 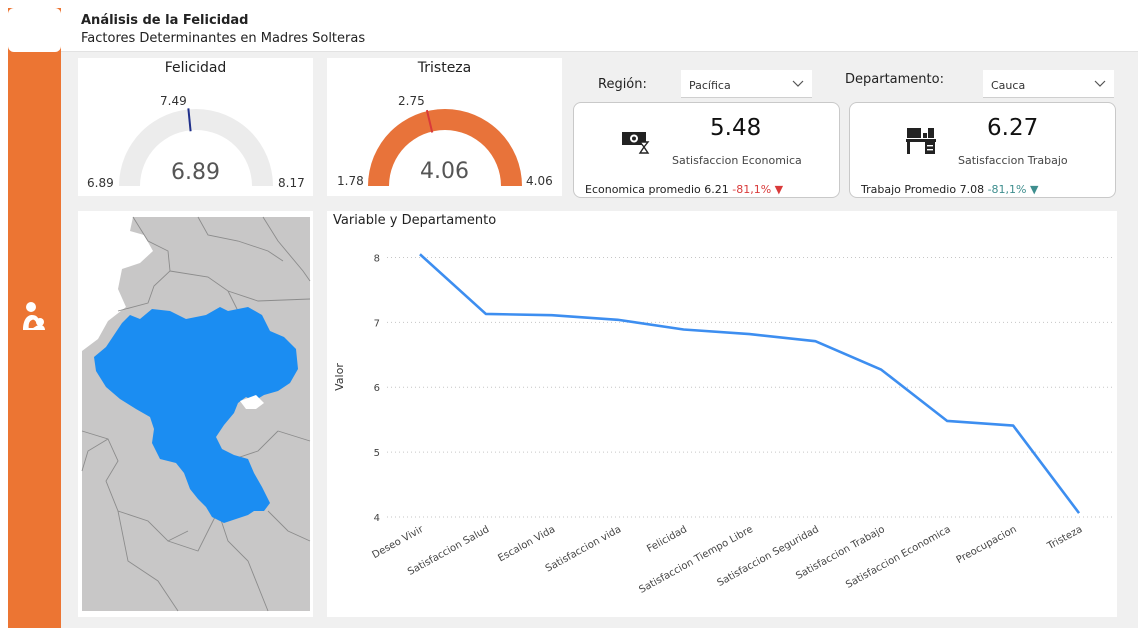 What do you see at coordinates (165, 20) in the screenshot?
I see `report-title: Análisis de la Felicidad` at bounding box center [165, 20].